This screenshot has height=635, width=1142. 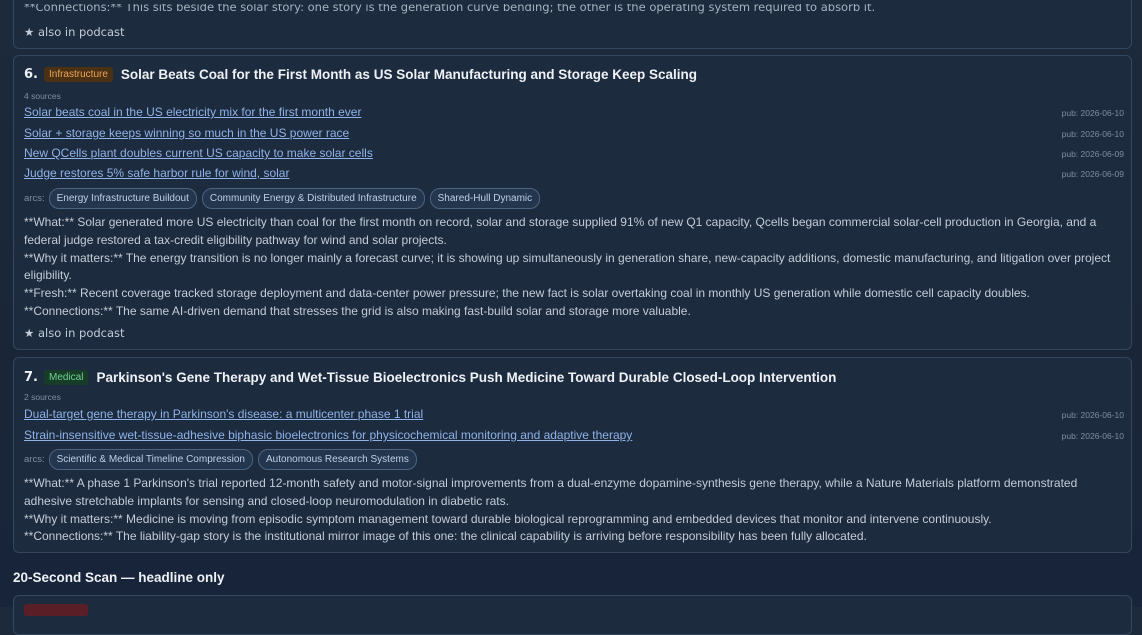 I want to click on sources-count: 4 sources, so click(x=42, y=96).